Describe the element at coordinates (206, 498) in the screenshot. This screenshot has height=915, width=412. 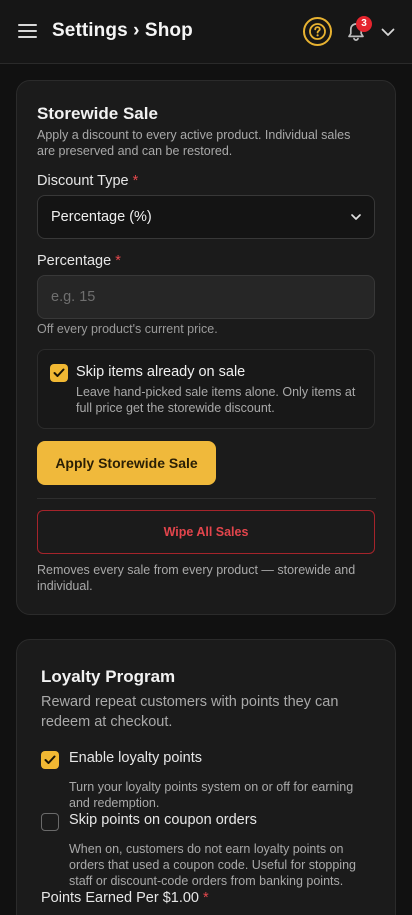
I see `divider` at that location.